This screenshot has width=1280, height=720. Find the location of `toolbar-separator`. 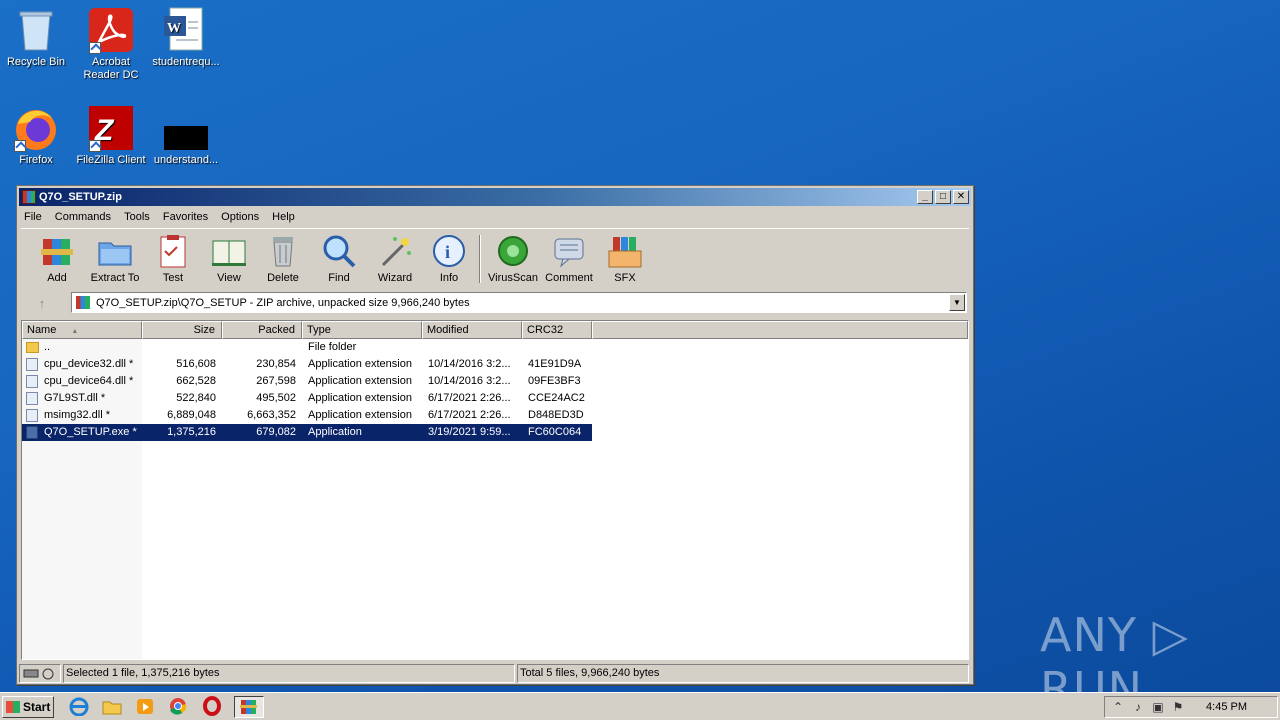

toolbar-separator is located at coordinates (480, 259).